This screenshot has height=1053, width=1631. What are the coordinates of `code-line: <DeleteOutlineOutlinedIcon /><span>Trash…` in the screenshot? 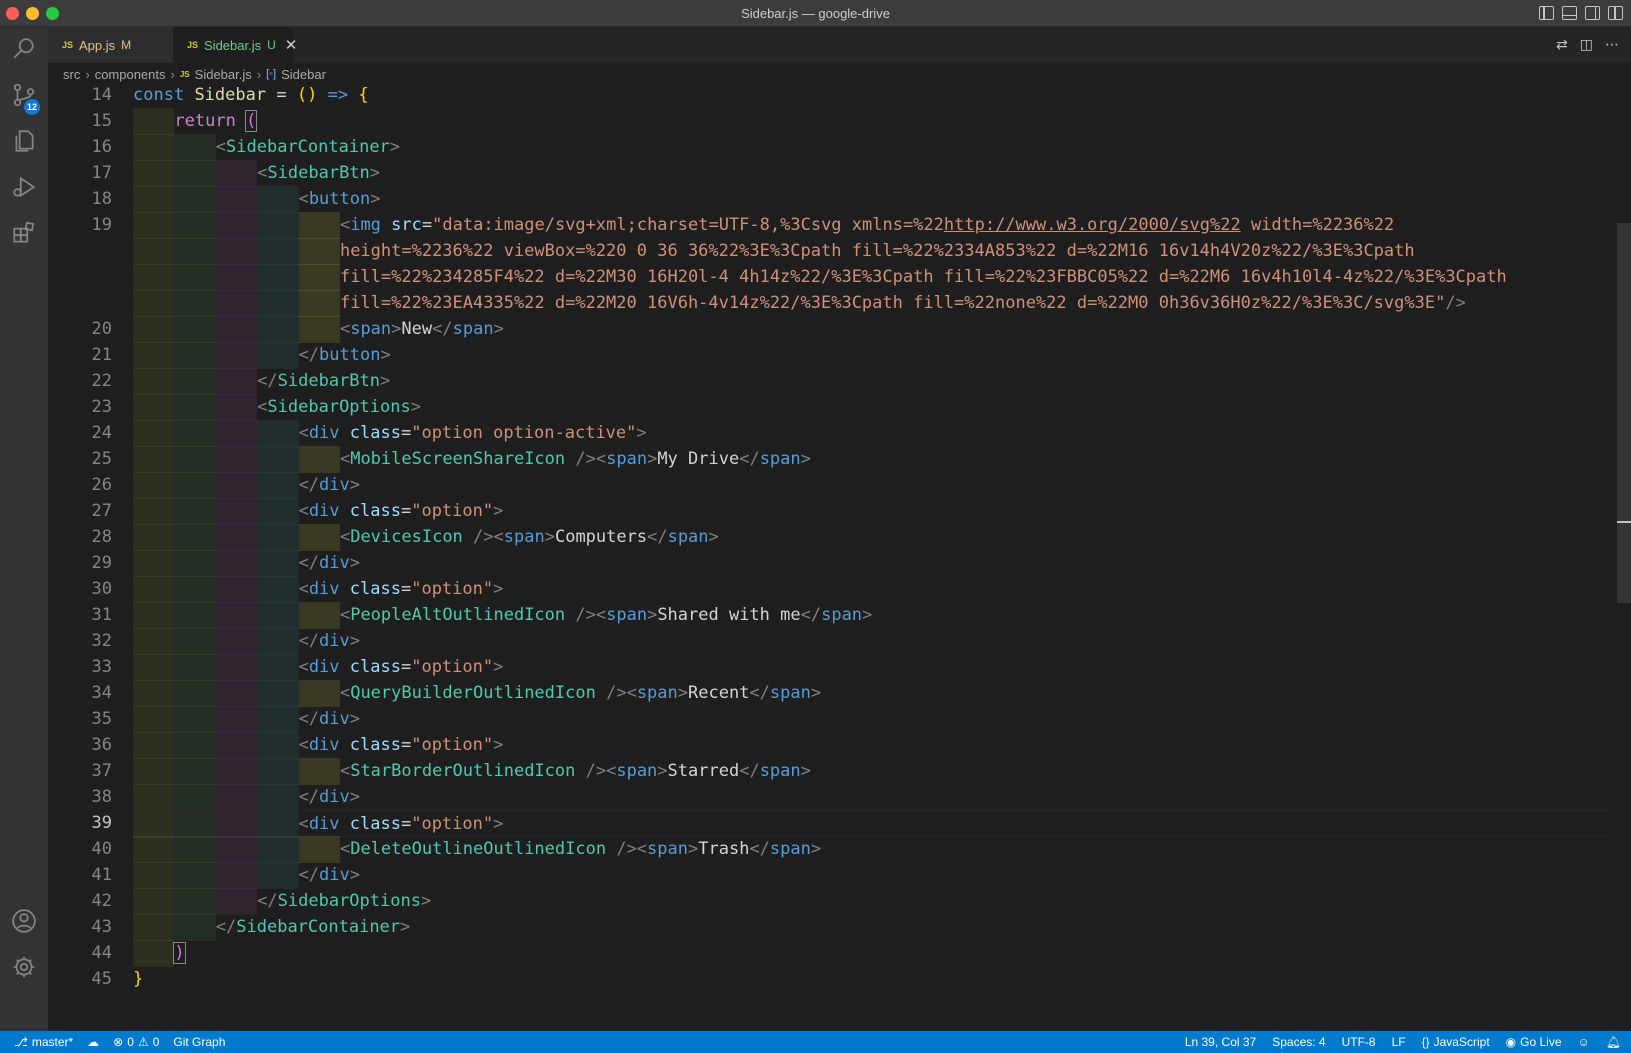 It's located at (873, 849).